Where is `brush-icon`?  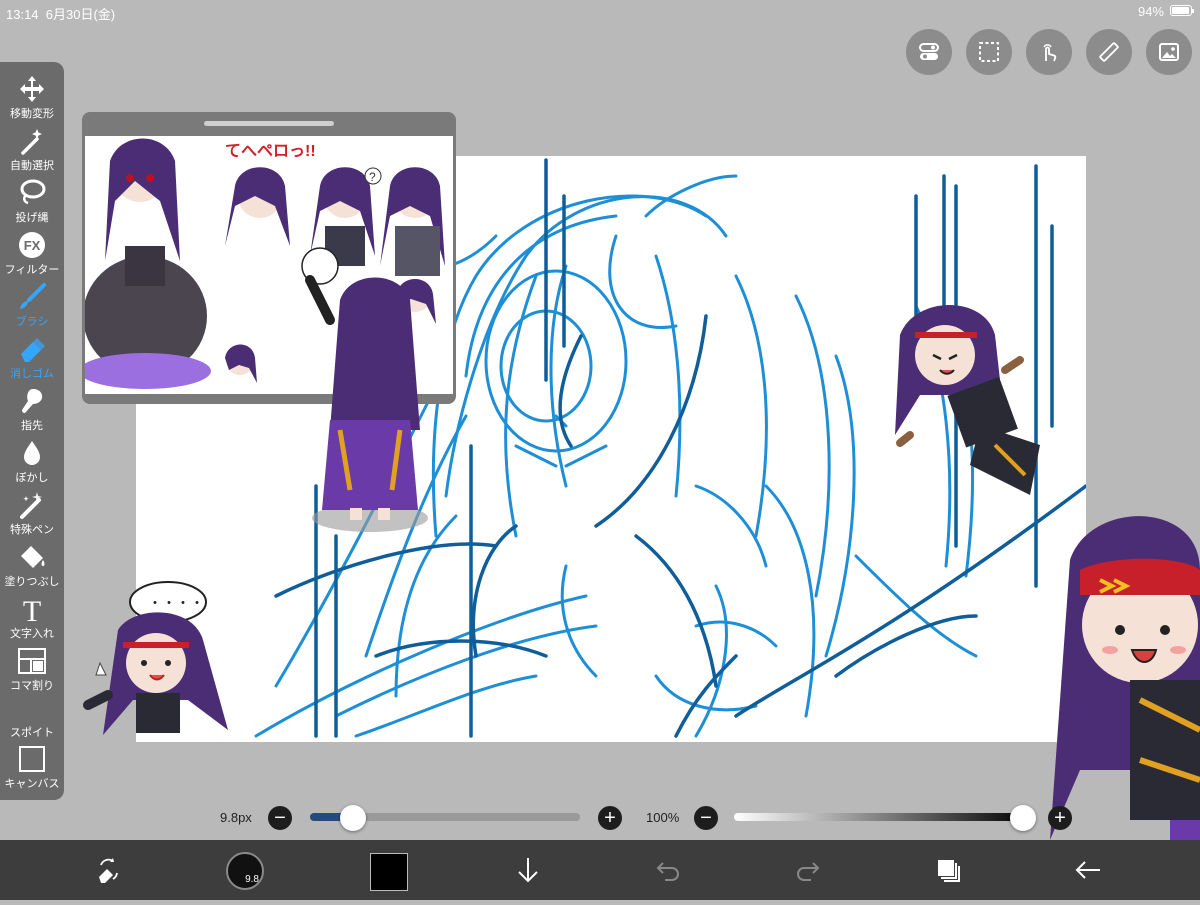
brush-icon is located at coordinates (33, 296).